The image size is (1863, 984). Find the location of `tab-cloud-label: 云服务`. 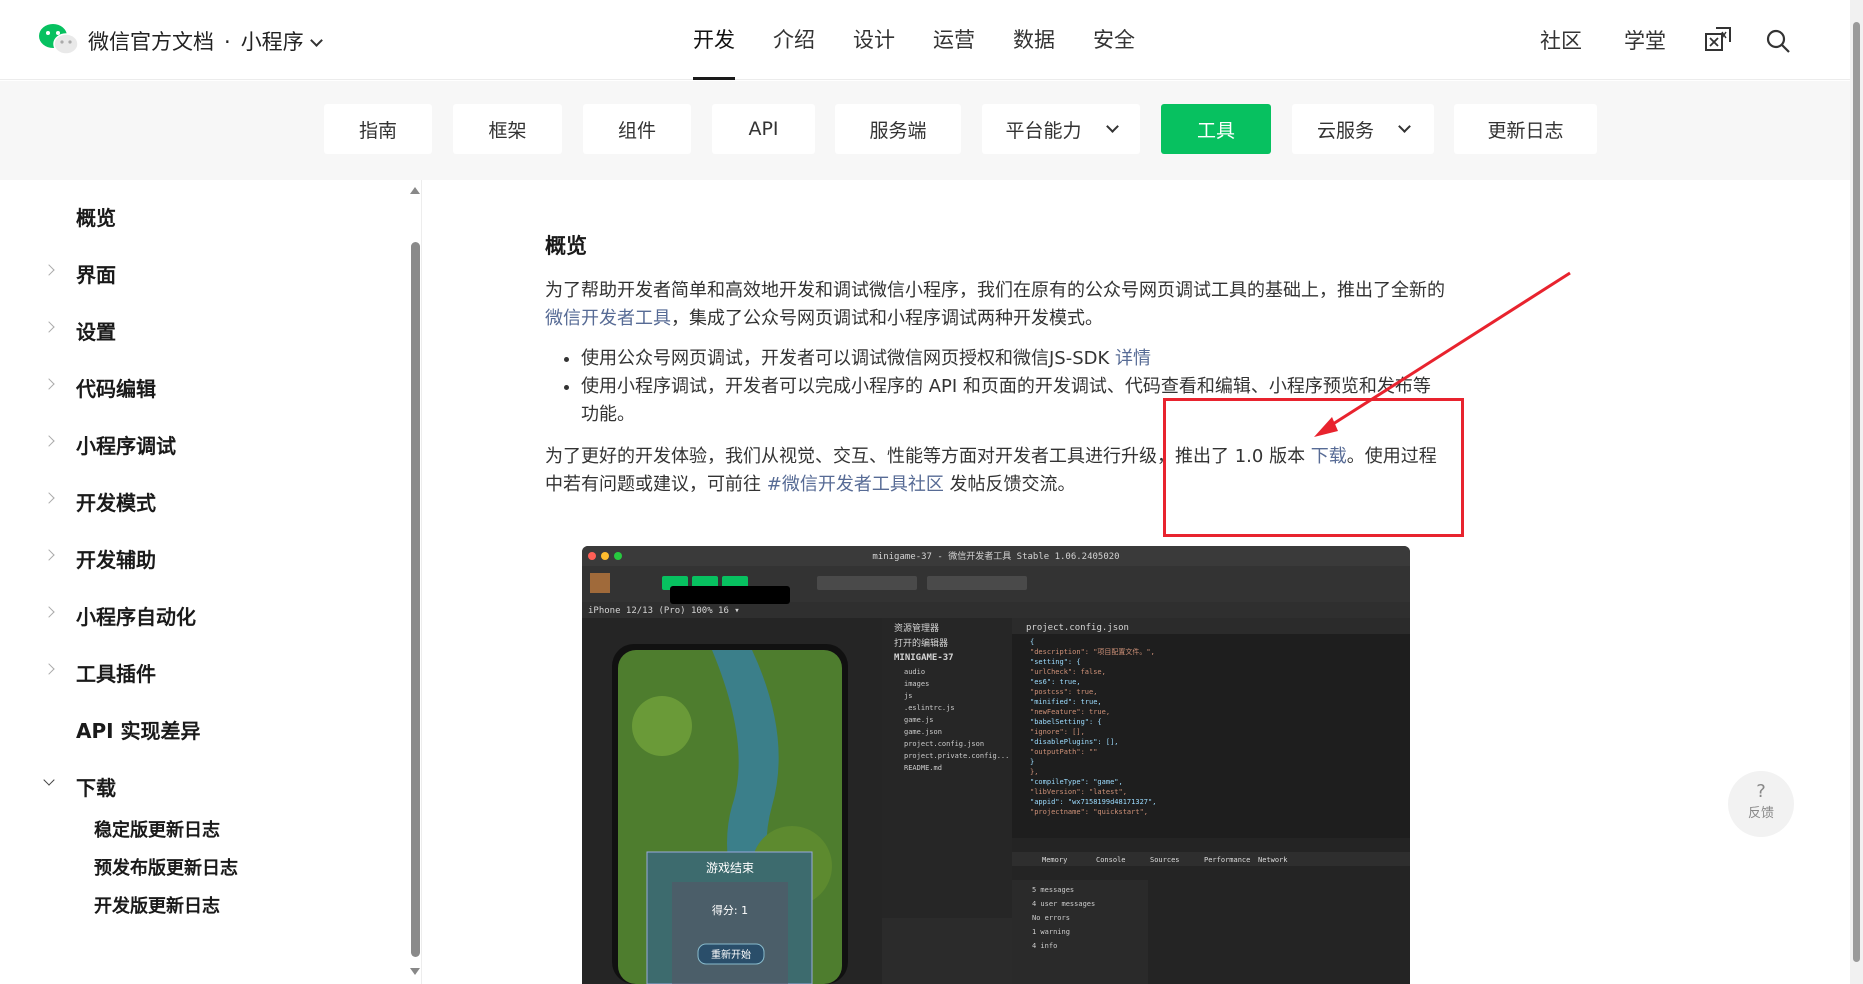

tab-cloud-label: 云服务 is located at coordinates (1345, 130).